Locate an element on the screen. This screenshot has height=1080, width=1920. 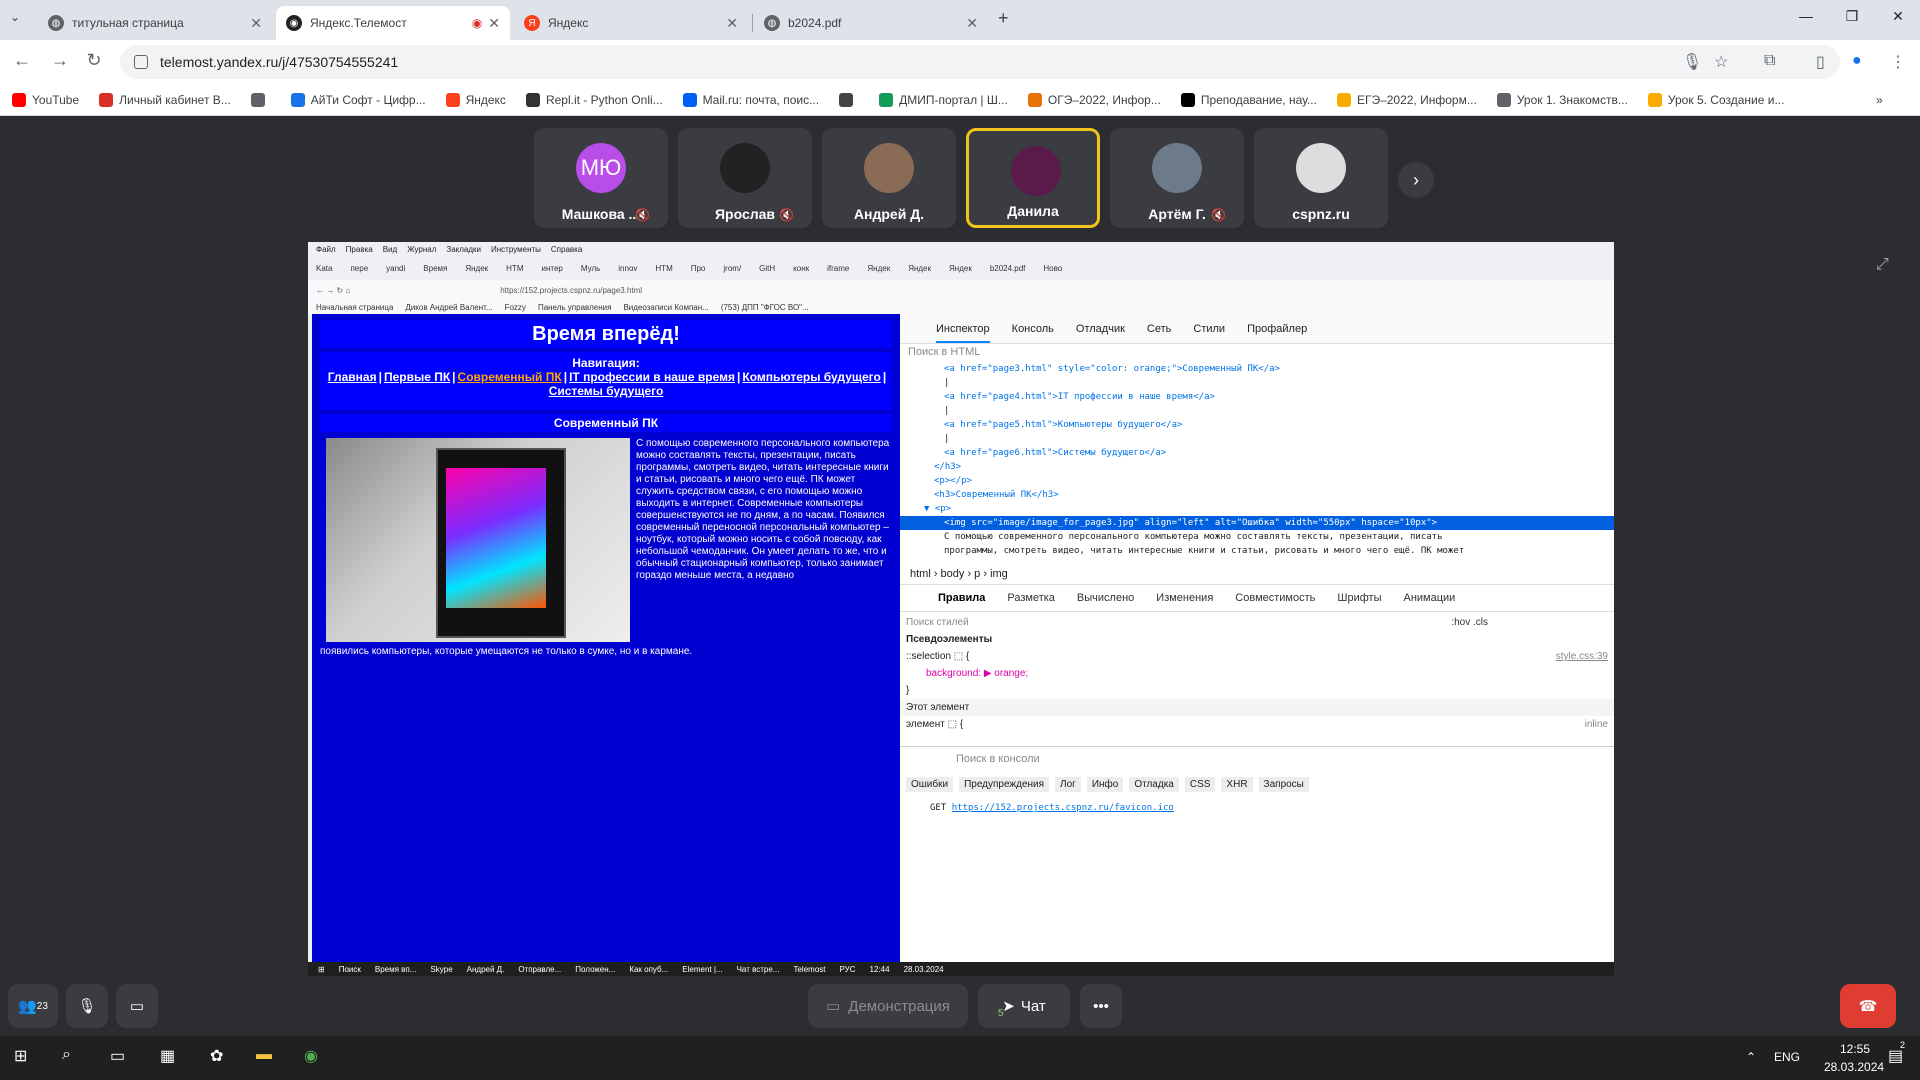
participant-tile: Данила is located at coordinates (1033, 178).